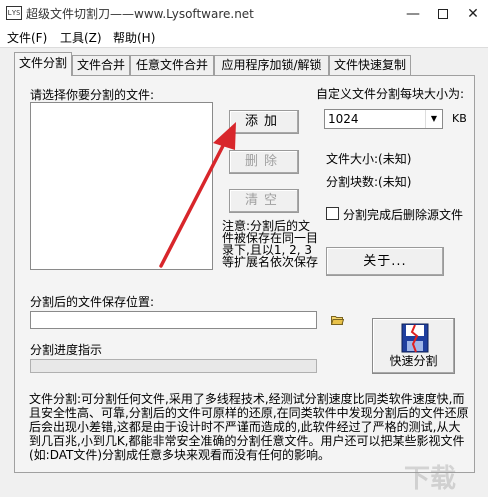 The width and height of the screenshot is (488, 497). Describe the element at coordinates (92, 302) in the screenshot. I see `save-location-label: 分割后的文件保存位置:` at that location.